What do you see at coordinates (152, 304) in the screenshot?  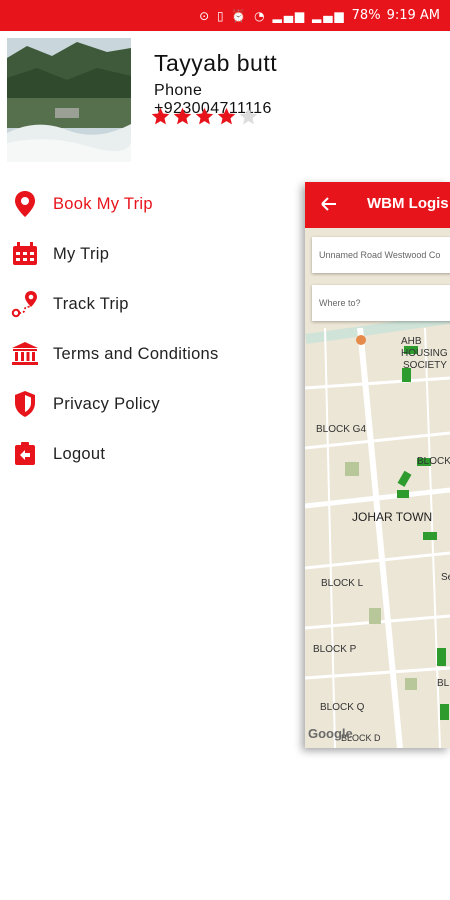 I see `menu-item-track-trip: Track Trip` at bounding box center [152, 304].